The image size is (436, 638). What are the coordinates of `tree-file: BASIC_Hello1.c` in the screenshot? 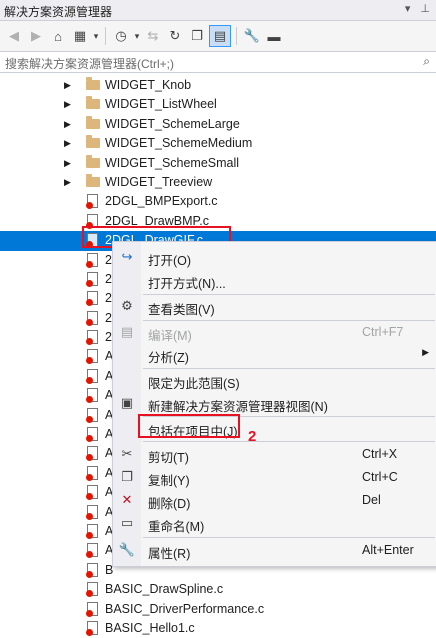 It's located at (218, 628).